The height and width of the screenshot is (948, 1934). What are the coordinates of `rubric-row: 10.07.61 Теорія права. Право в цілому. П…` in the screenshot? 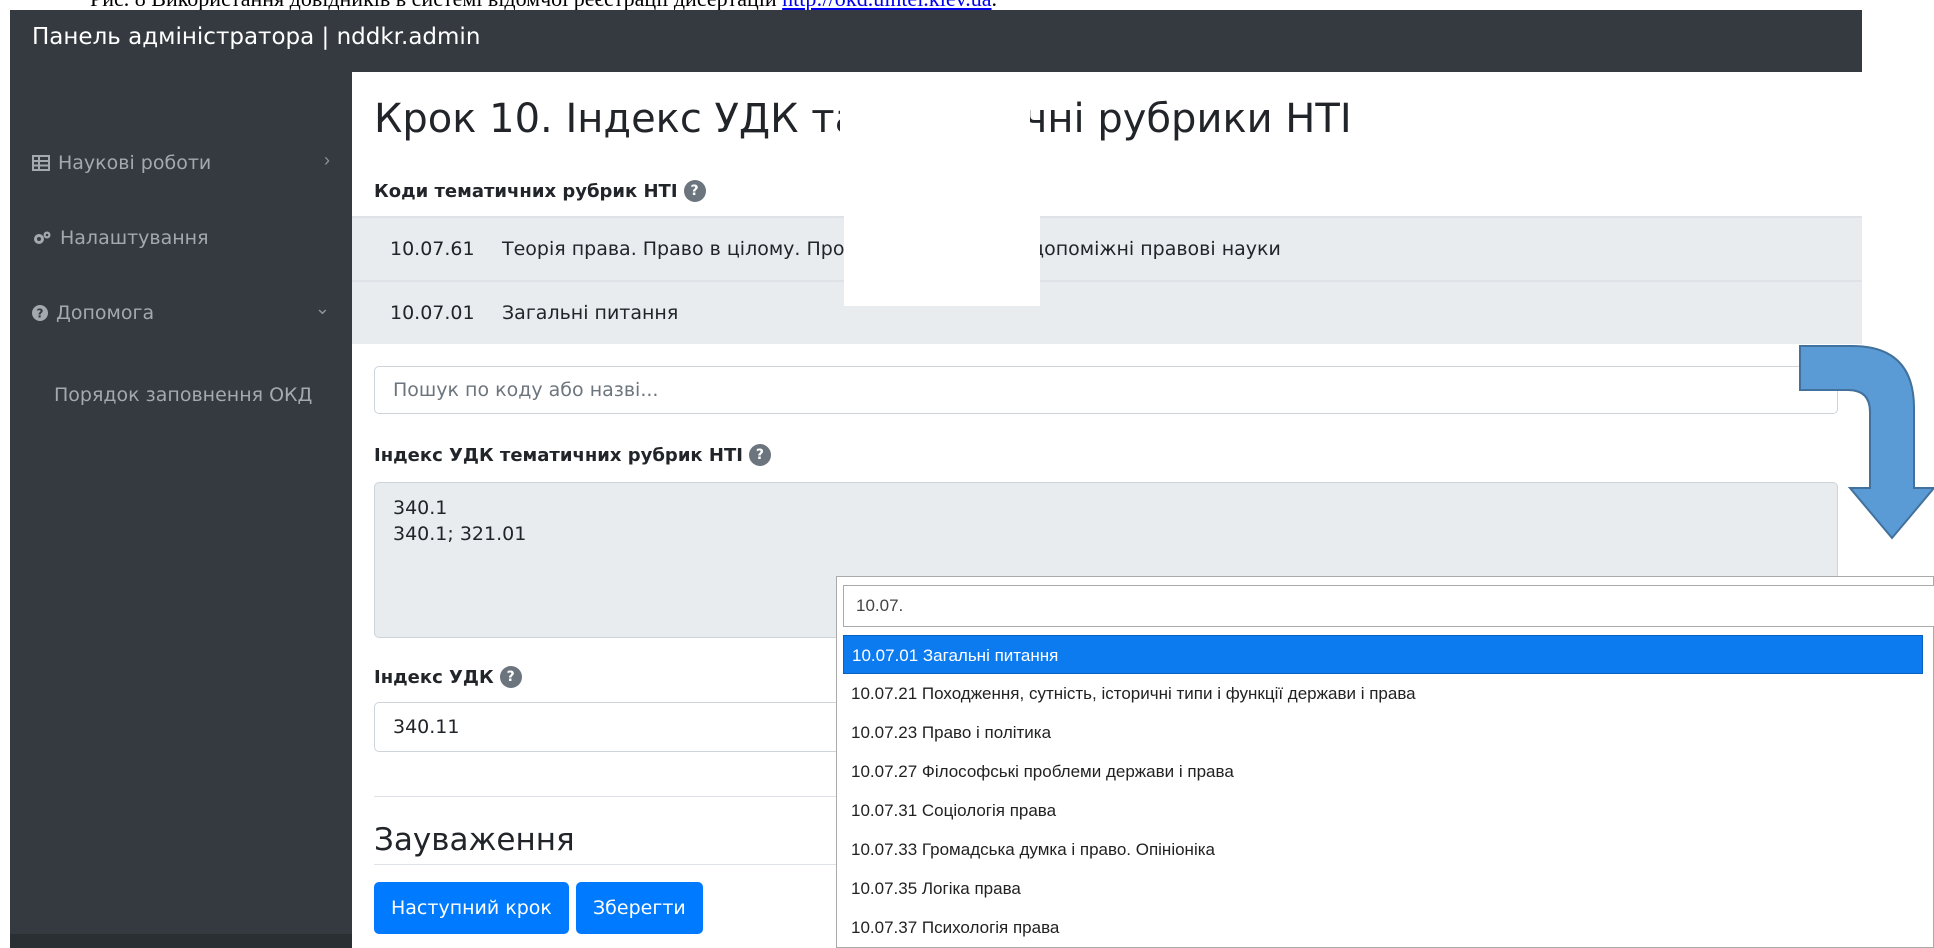 It's located at (1107, 248).